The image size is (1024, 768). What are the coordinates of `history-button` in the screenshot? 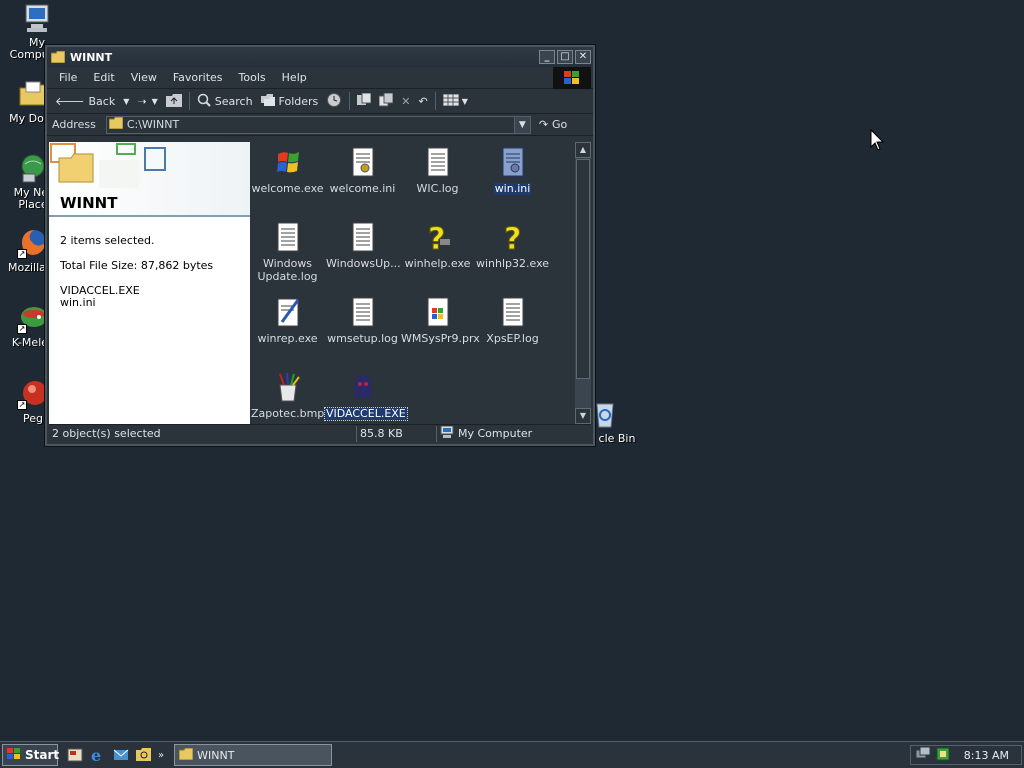 It's located at (334, 101).